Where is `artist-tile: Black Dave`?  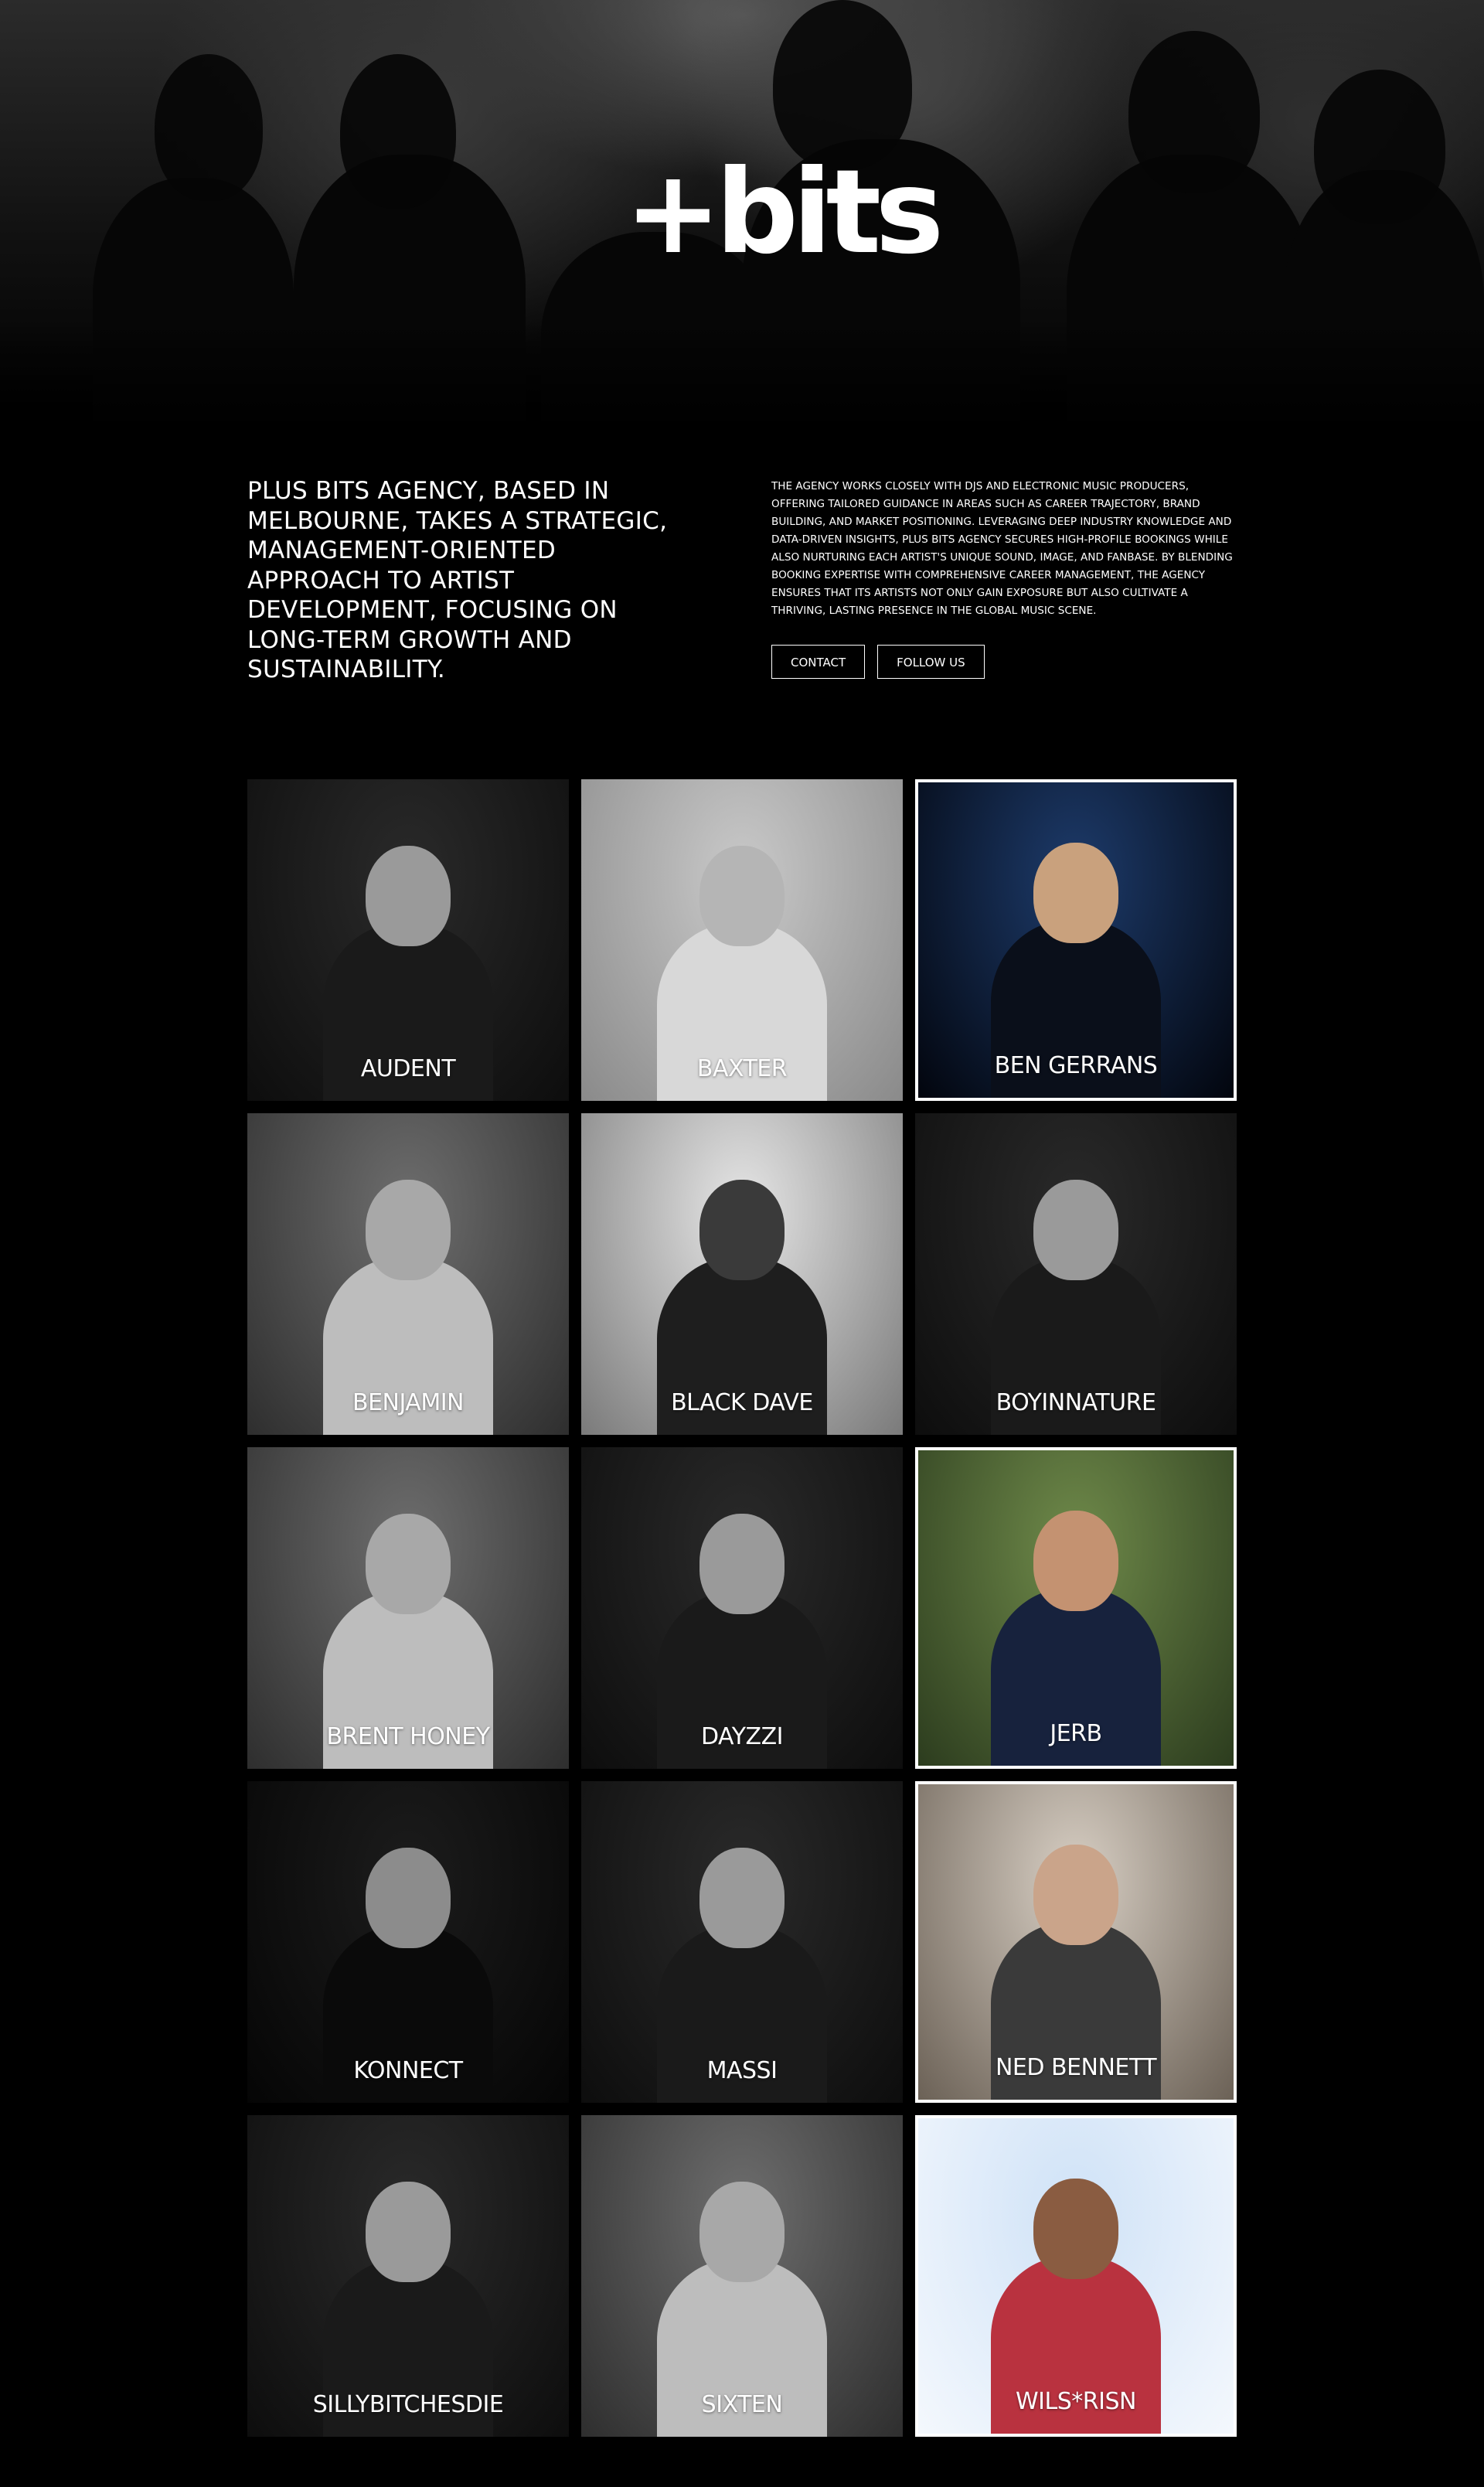
artist-tile: Black Dave is located at coordinates (742, 1274).